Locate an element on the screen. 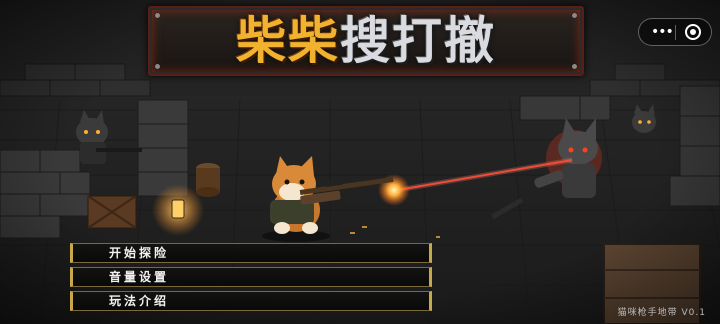 This screenshot has width=720, height=324. game-title: 柴柴搜打撤 is located at coordinates (366, 41).